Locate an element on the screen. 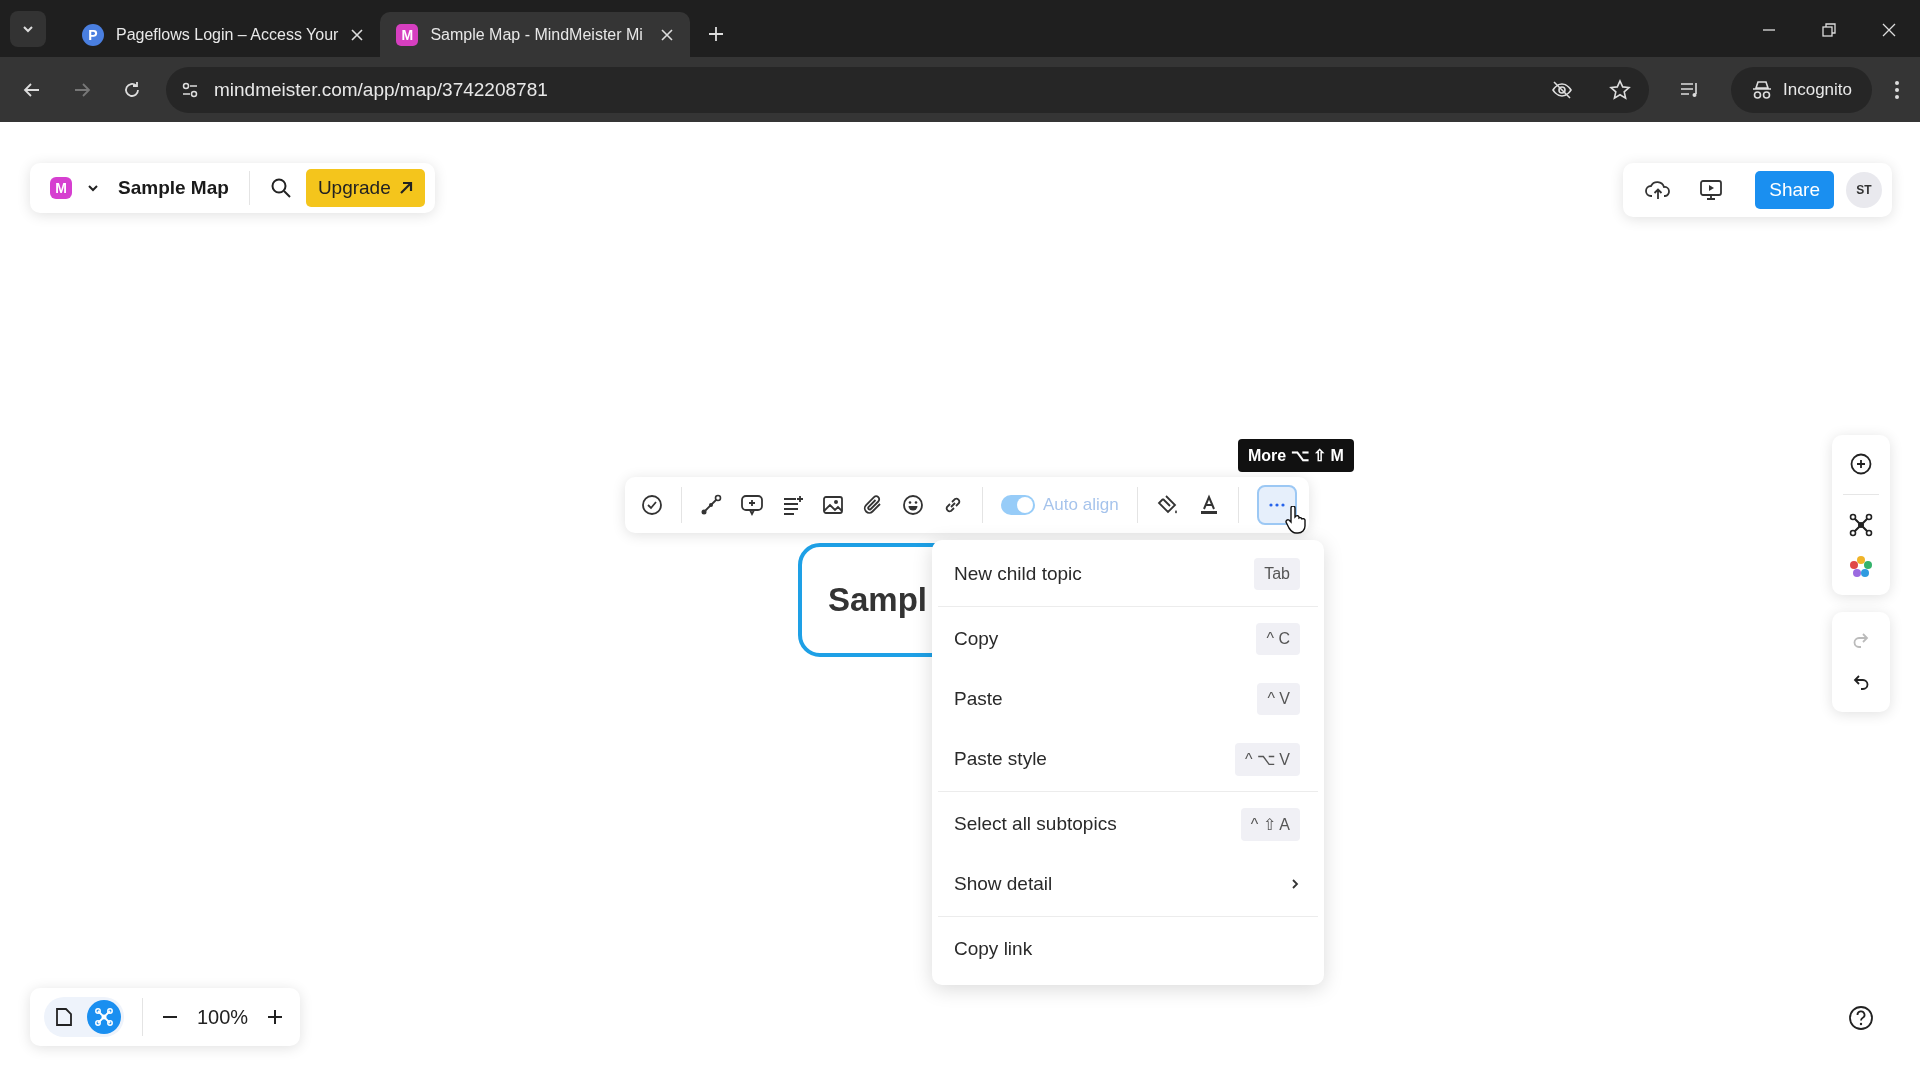  help-icon is located at coordinates (1861, 1018).